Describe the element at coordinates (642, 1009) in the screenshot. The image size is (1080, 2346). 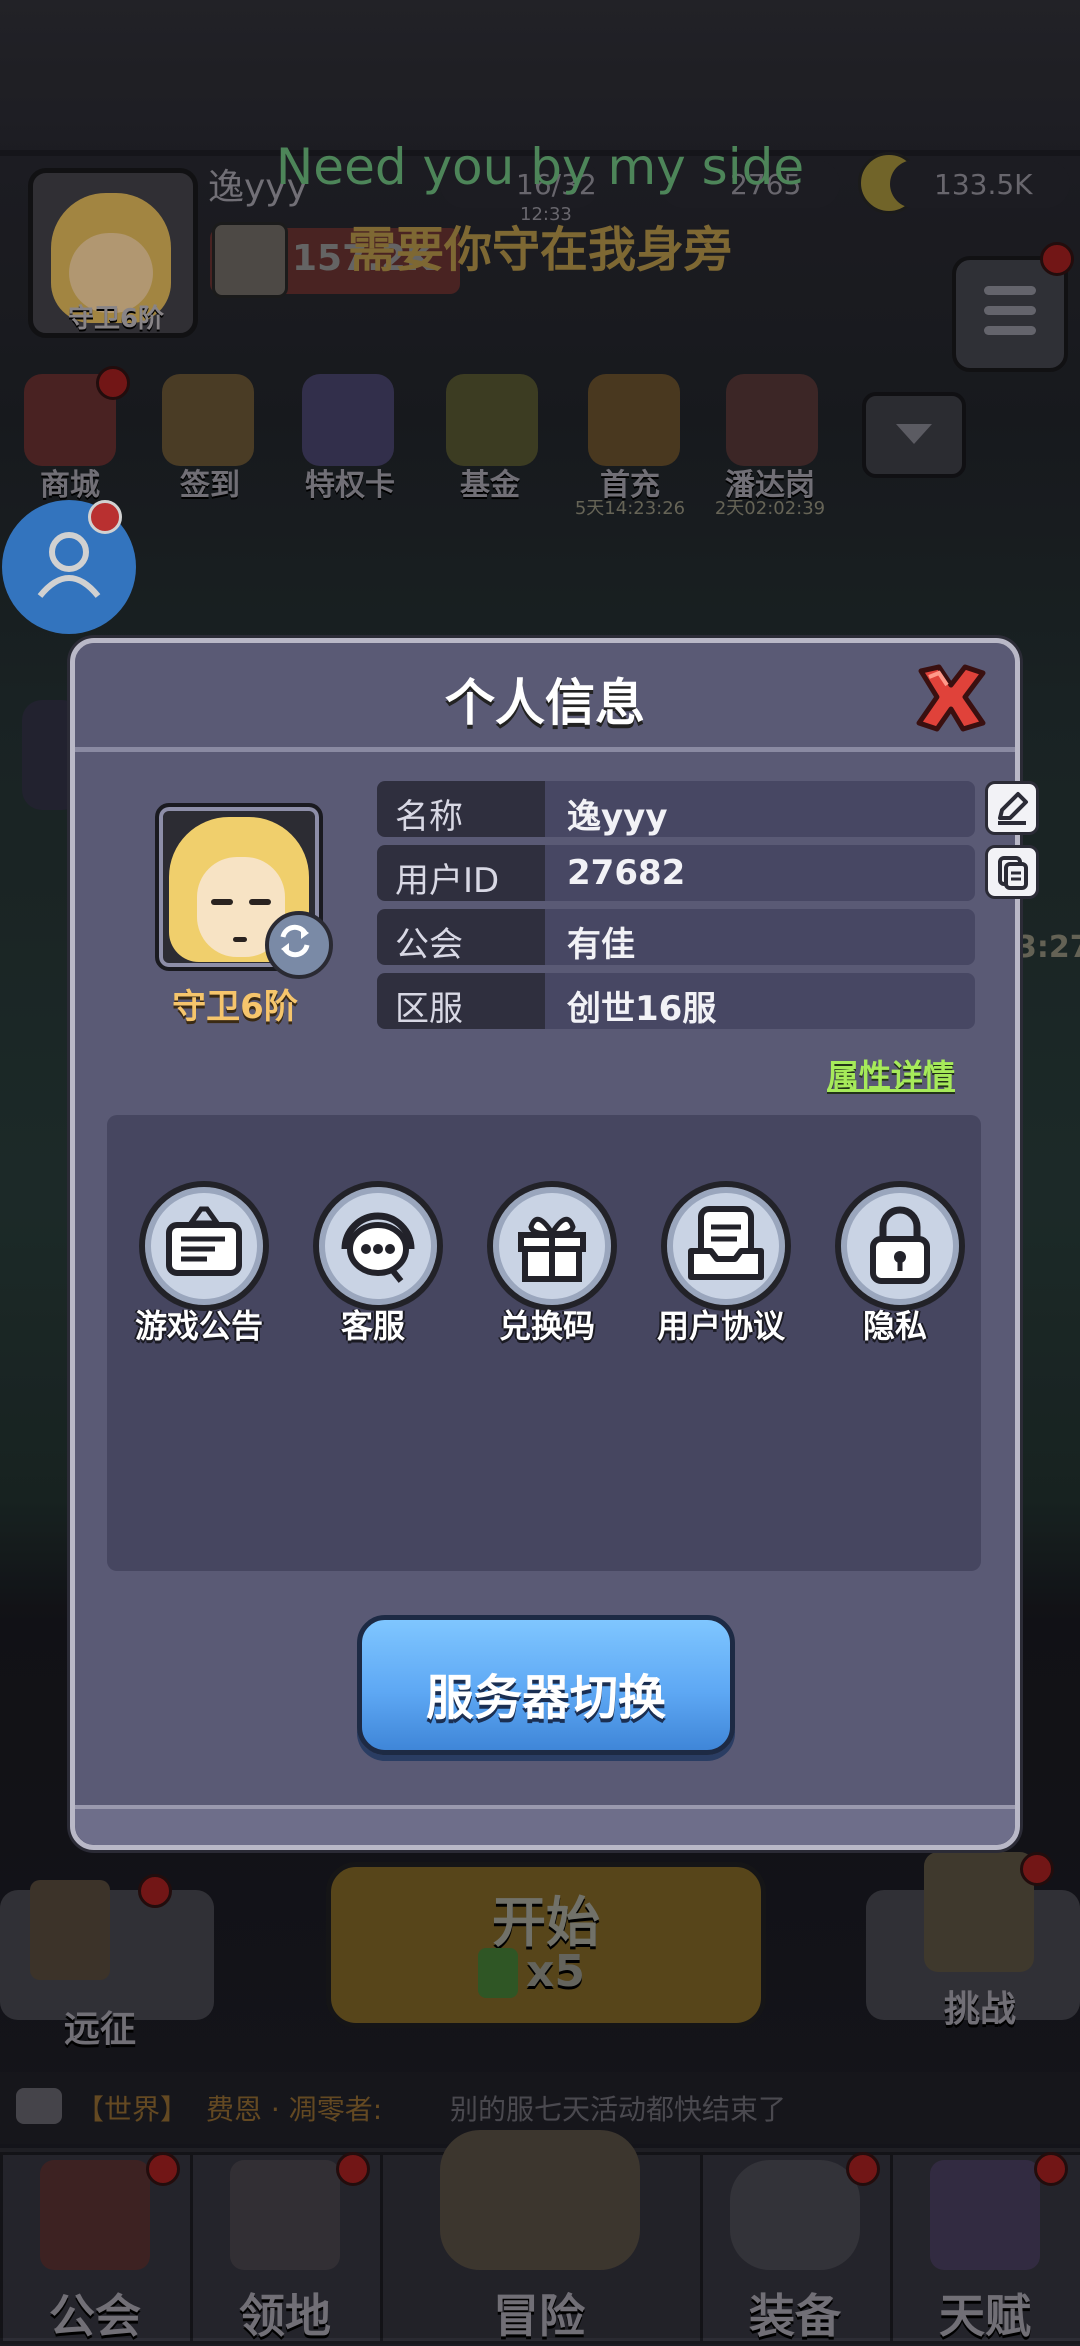
I see `info-value-text: 创世16服` at that location.